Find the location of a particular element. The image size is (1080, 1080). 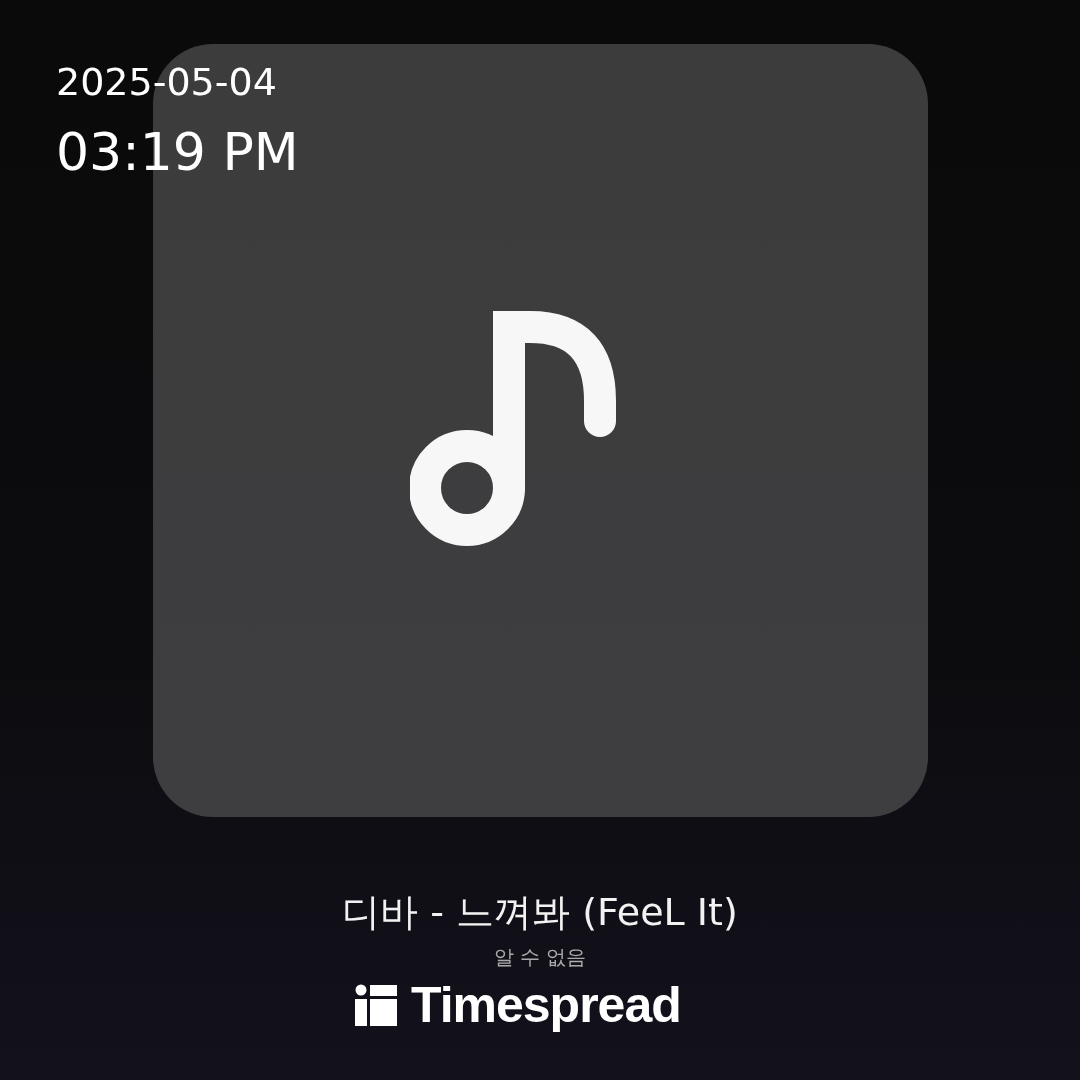

track-title: 디바 - 느껴봐 (FeeL It) is located at coordinates (540, 912).